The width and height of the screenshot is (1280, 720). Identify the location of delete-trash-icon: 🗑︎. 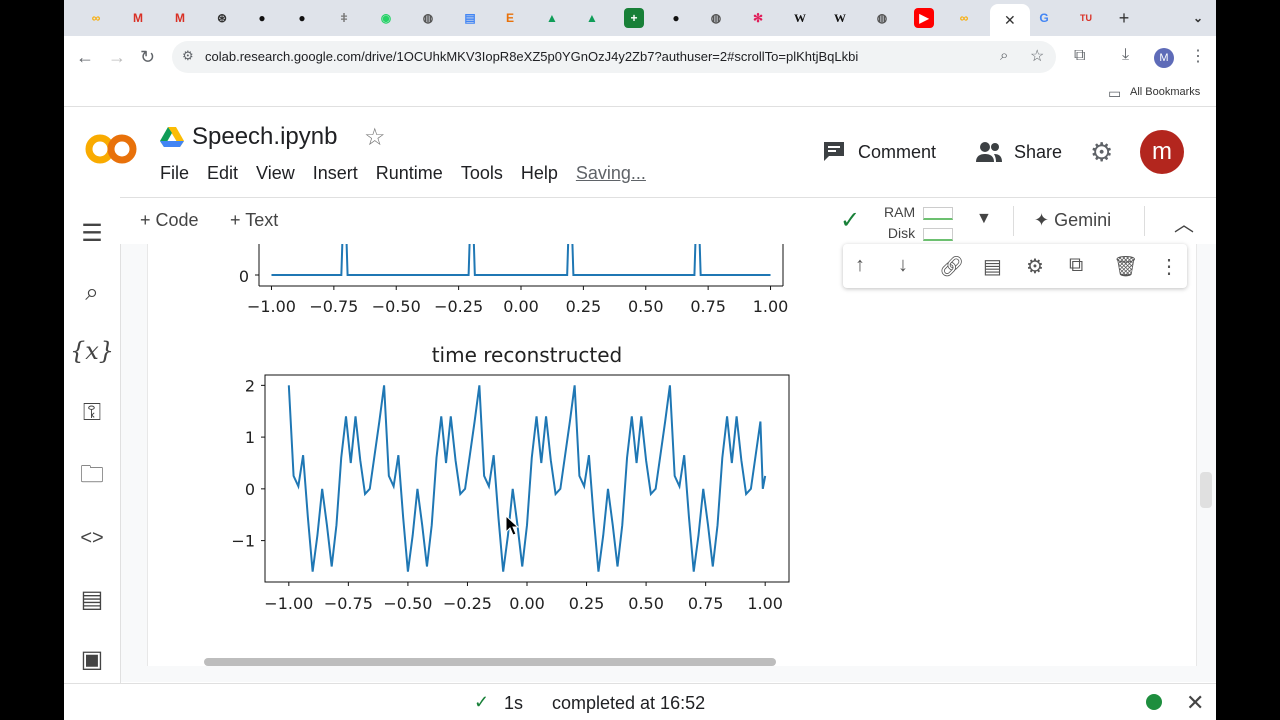
(1125, 266).